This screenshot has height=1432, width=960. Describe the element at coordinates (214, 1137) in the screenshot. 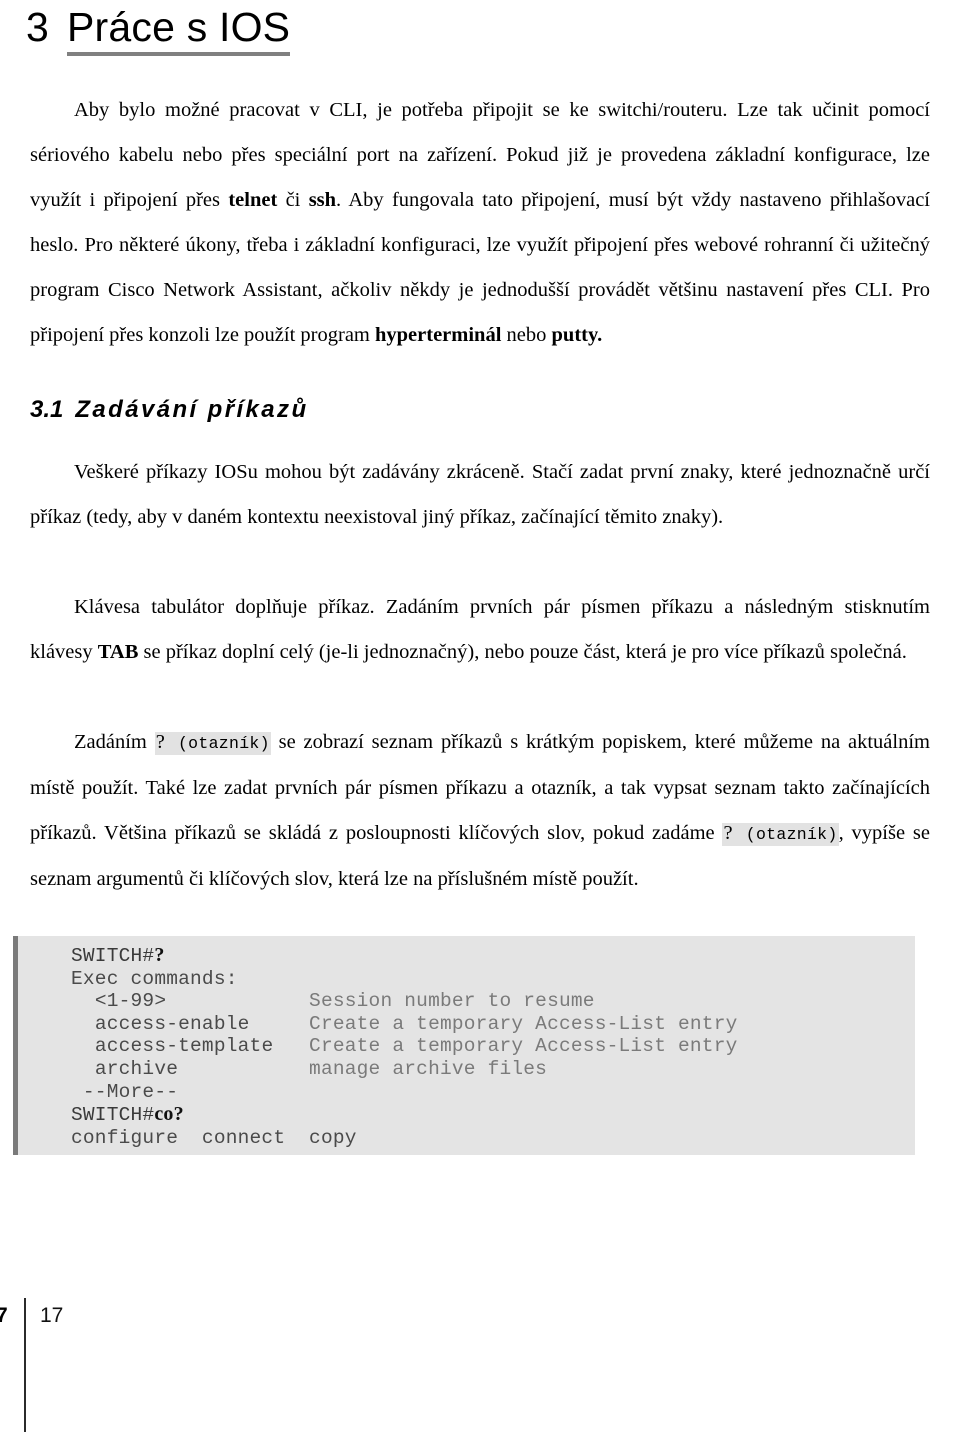

I see `terminal-command: configure connect copy` at that location.